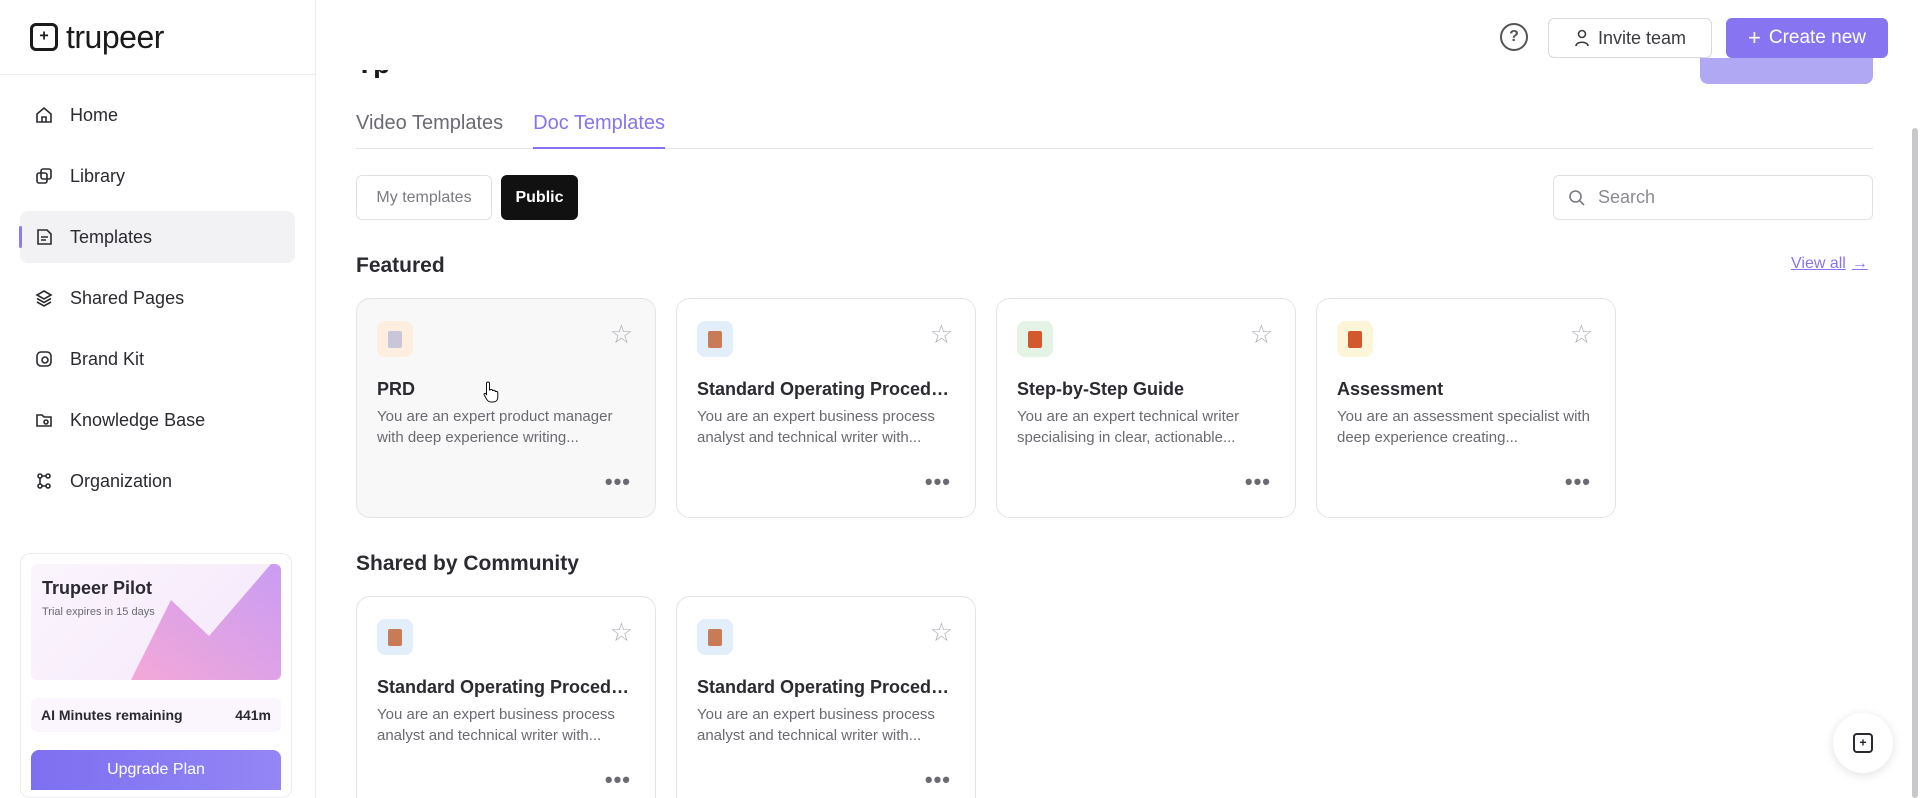 The height and width of the screenshot is (798, 1920). Describe the element at coordinates (395, 339) in the screenshot. I see `document-icon` at that location.